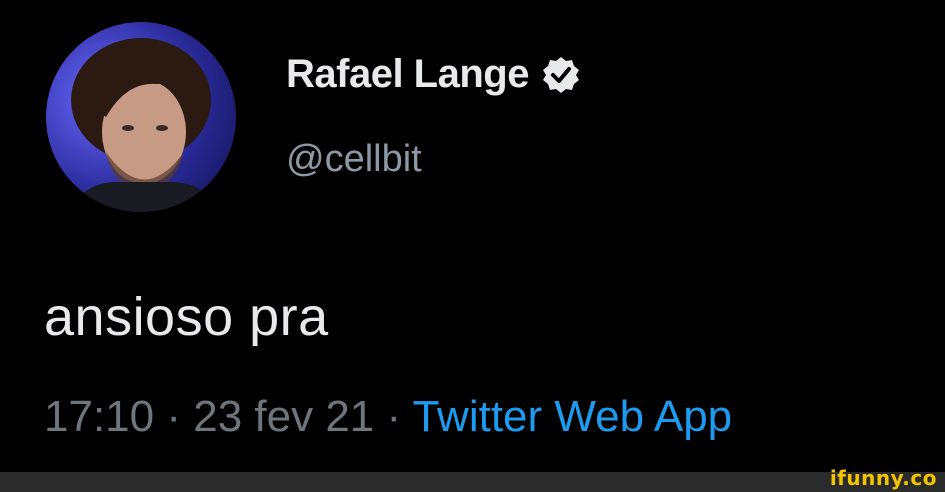  What do you see at coordinates (883, 478) in the screenshot?
I see `ifunny-watermark: ifunny.co` at bounding box center [883, 478].